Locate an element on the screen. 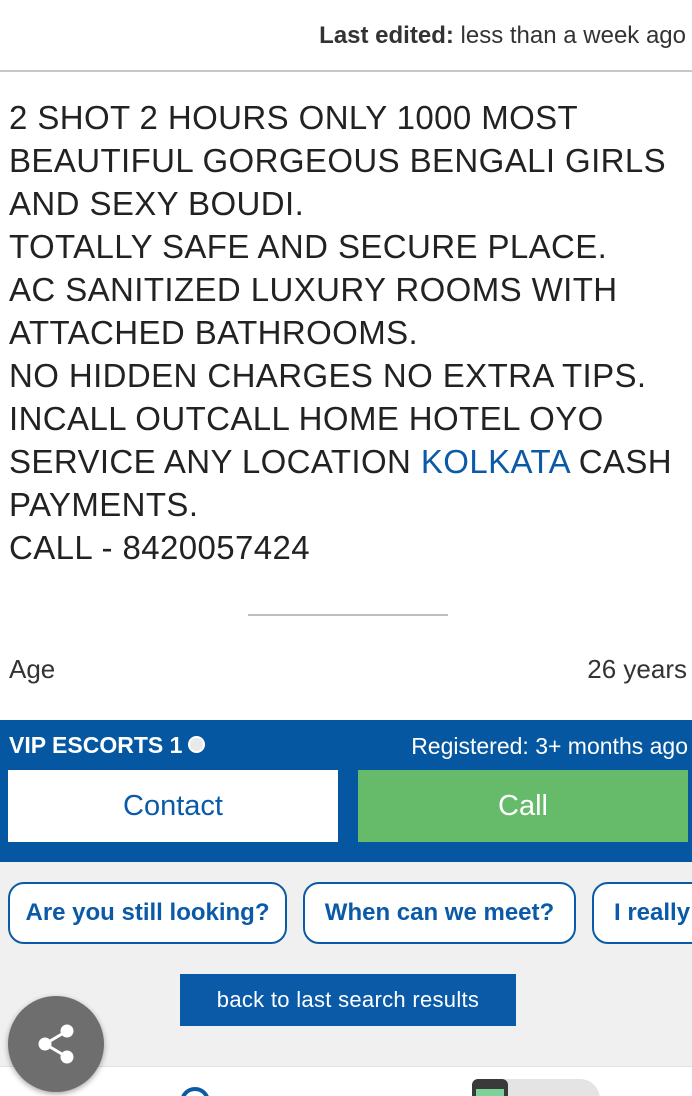  description-phone-line: CALL - 8420057424 is located at coordinates (159, 547).